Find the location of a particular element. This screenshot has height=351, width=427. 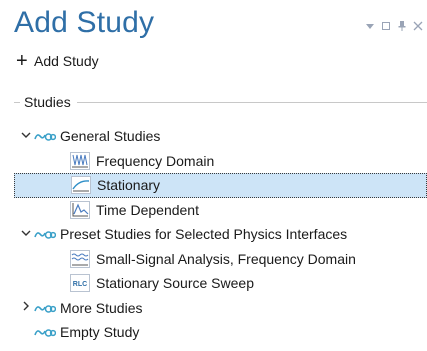

tree-group-general-studies: General Studies is located at coordinates (213, 136).